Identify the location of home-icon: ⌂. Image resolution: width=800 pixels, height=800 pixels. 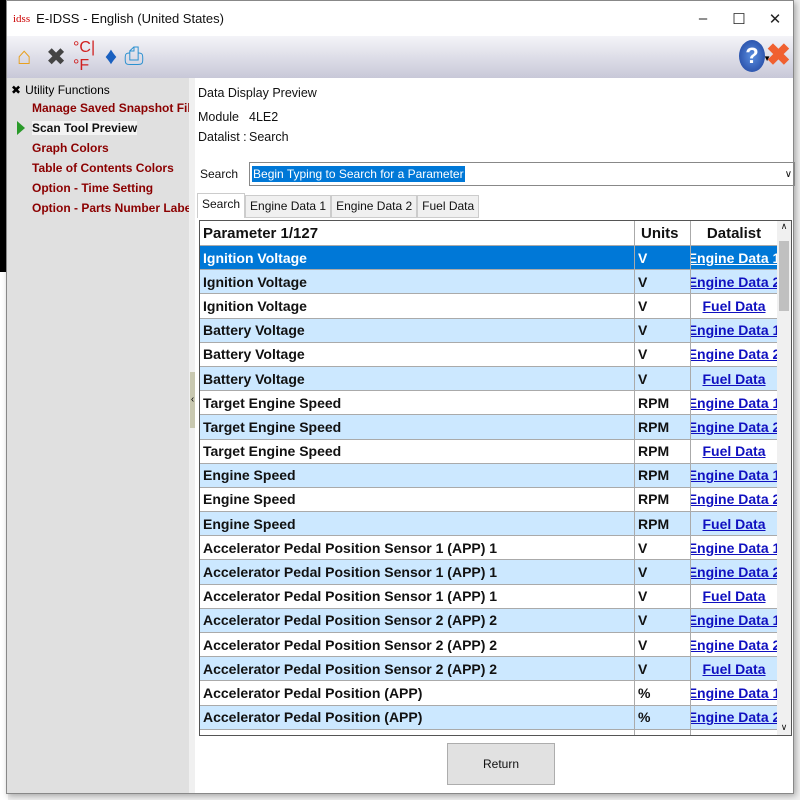
(24, 57).